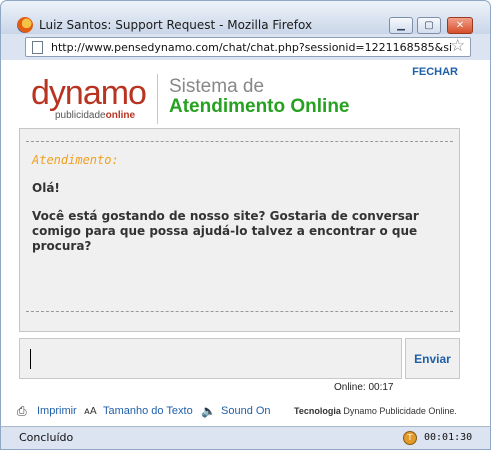 This screenshot has height=464, width=491. I want to click on print-link: Imprimir, so click(57, 411).